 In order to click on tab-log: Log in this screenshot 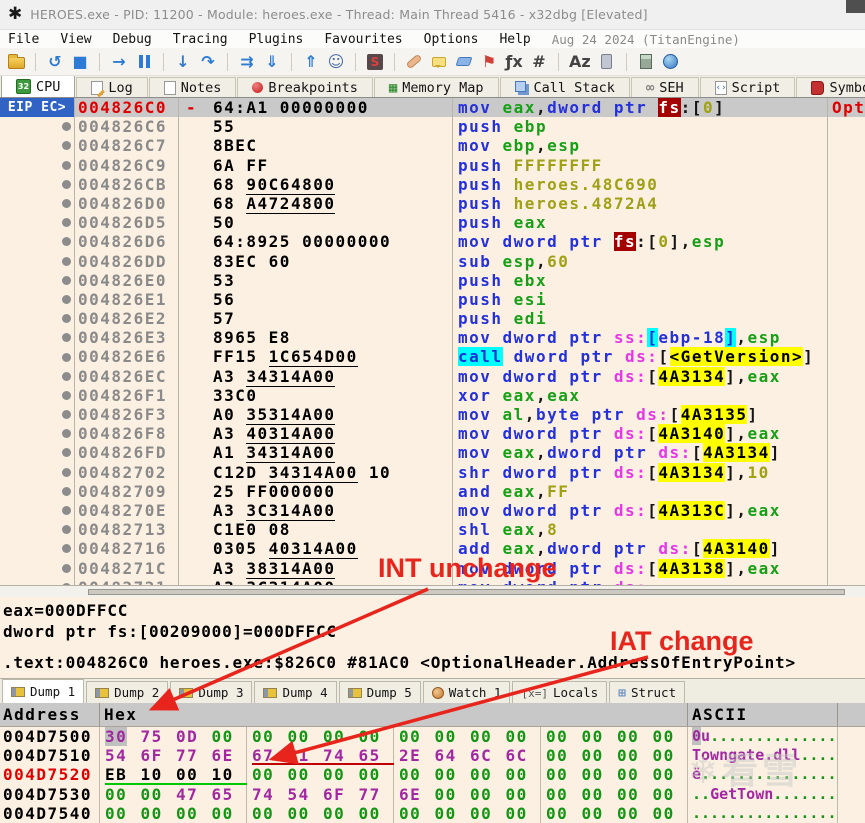, I will do `click(112, 87)`.